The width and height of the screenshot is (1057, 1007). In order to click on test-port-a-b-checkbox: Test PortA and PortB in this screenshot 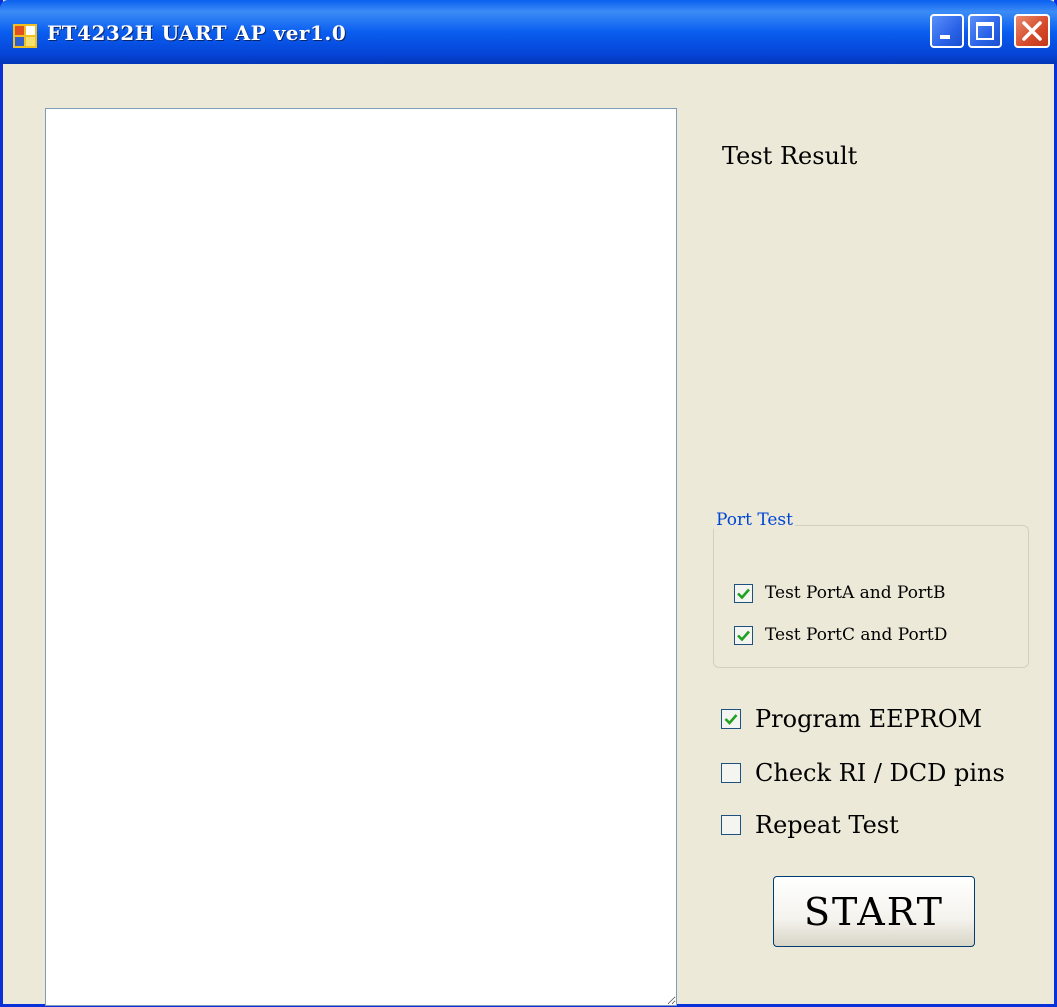, I will do `click(839, 593)`.